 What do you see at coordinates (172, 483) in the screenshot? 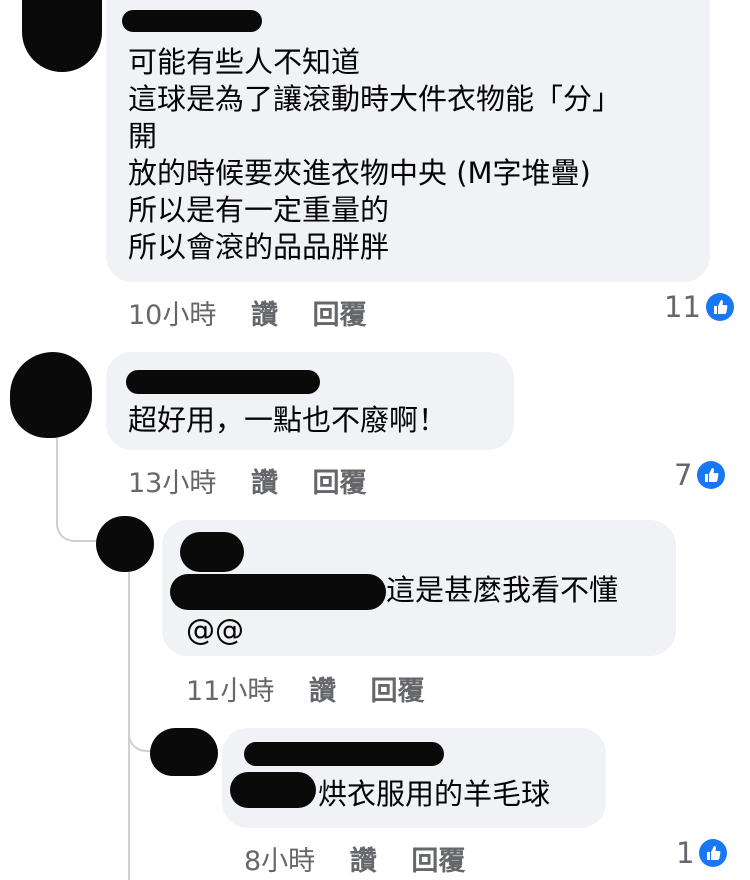
I see `timestamp: 13小時` at bounding box center [172, 483].